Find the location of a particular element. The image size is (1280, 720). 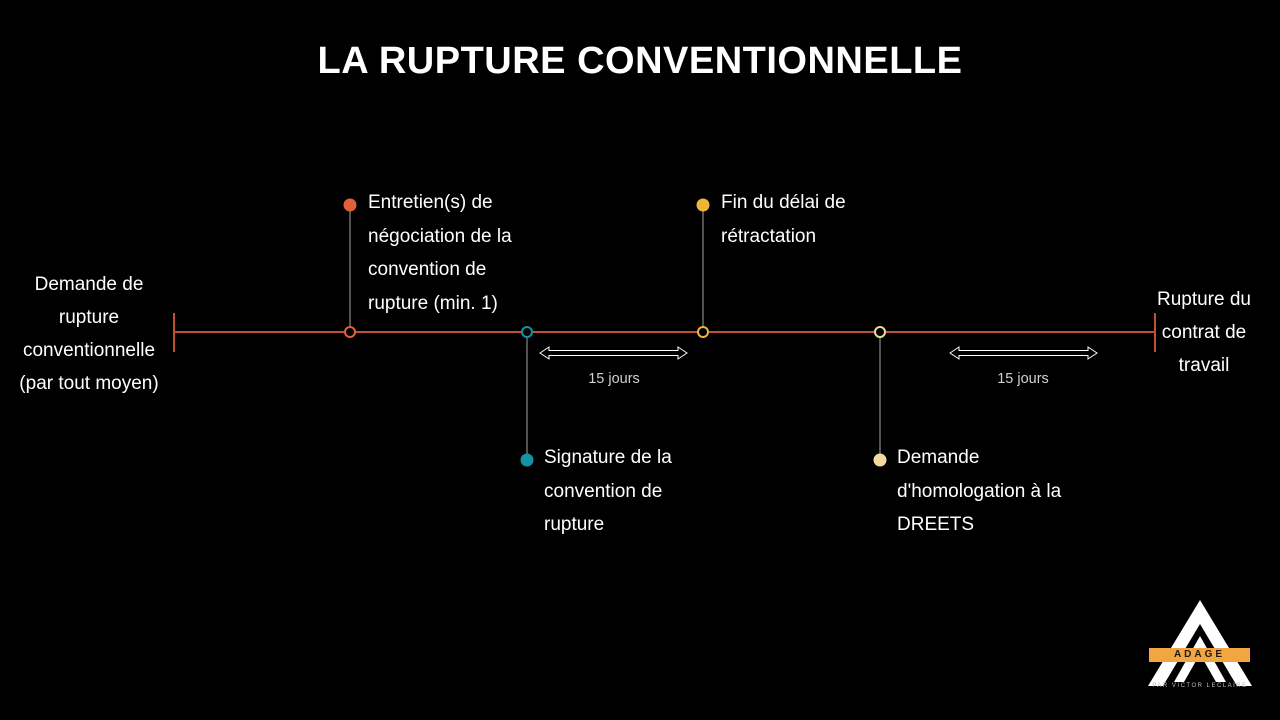

end-label: Rupture du contrat de travail is located at coordinates (1204, 332).